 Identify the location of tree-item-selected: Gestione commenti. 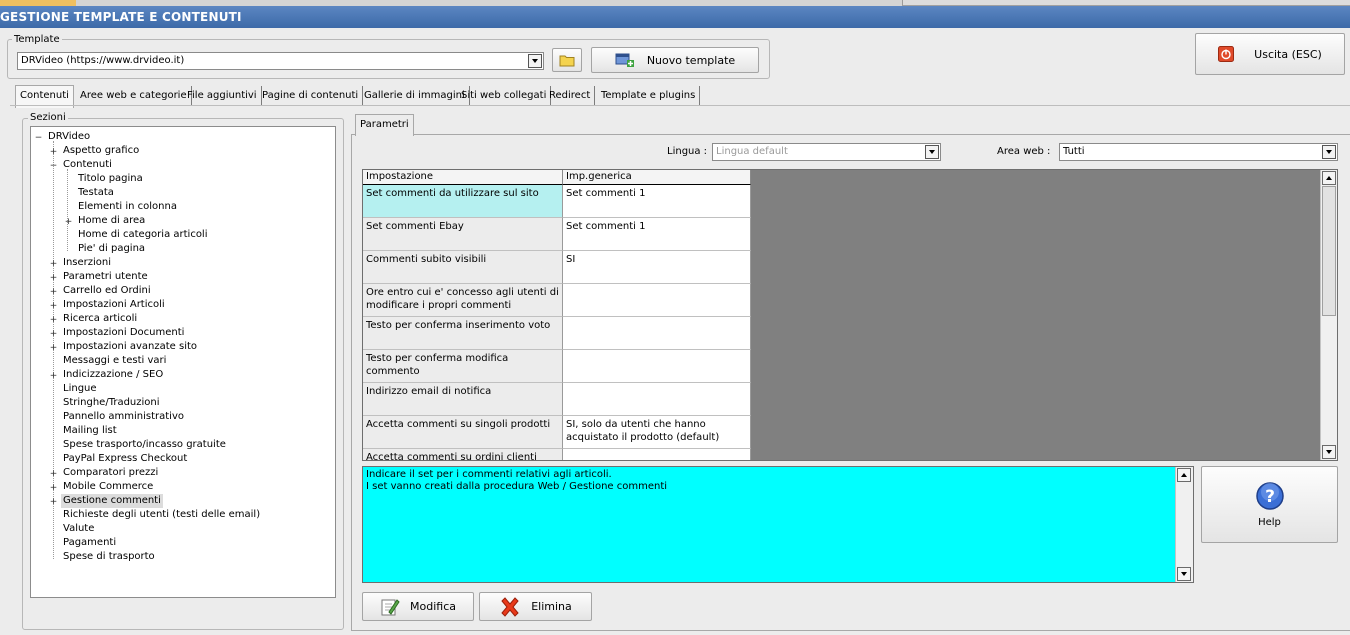
(112, 501).